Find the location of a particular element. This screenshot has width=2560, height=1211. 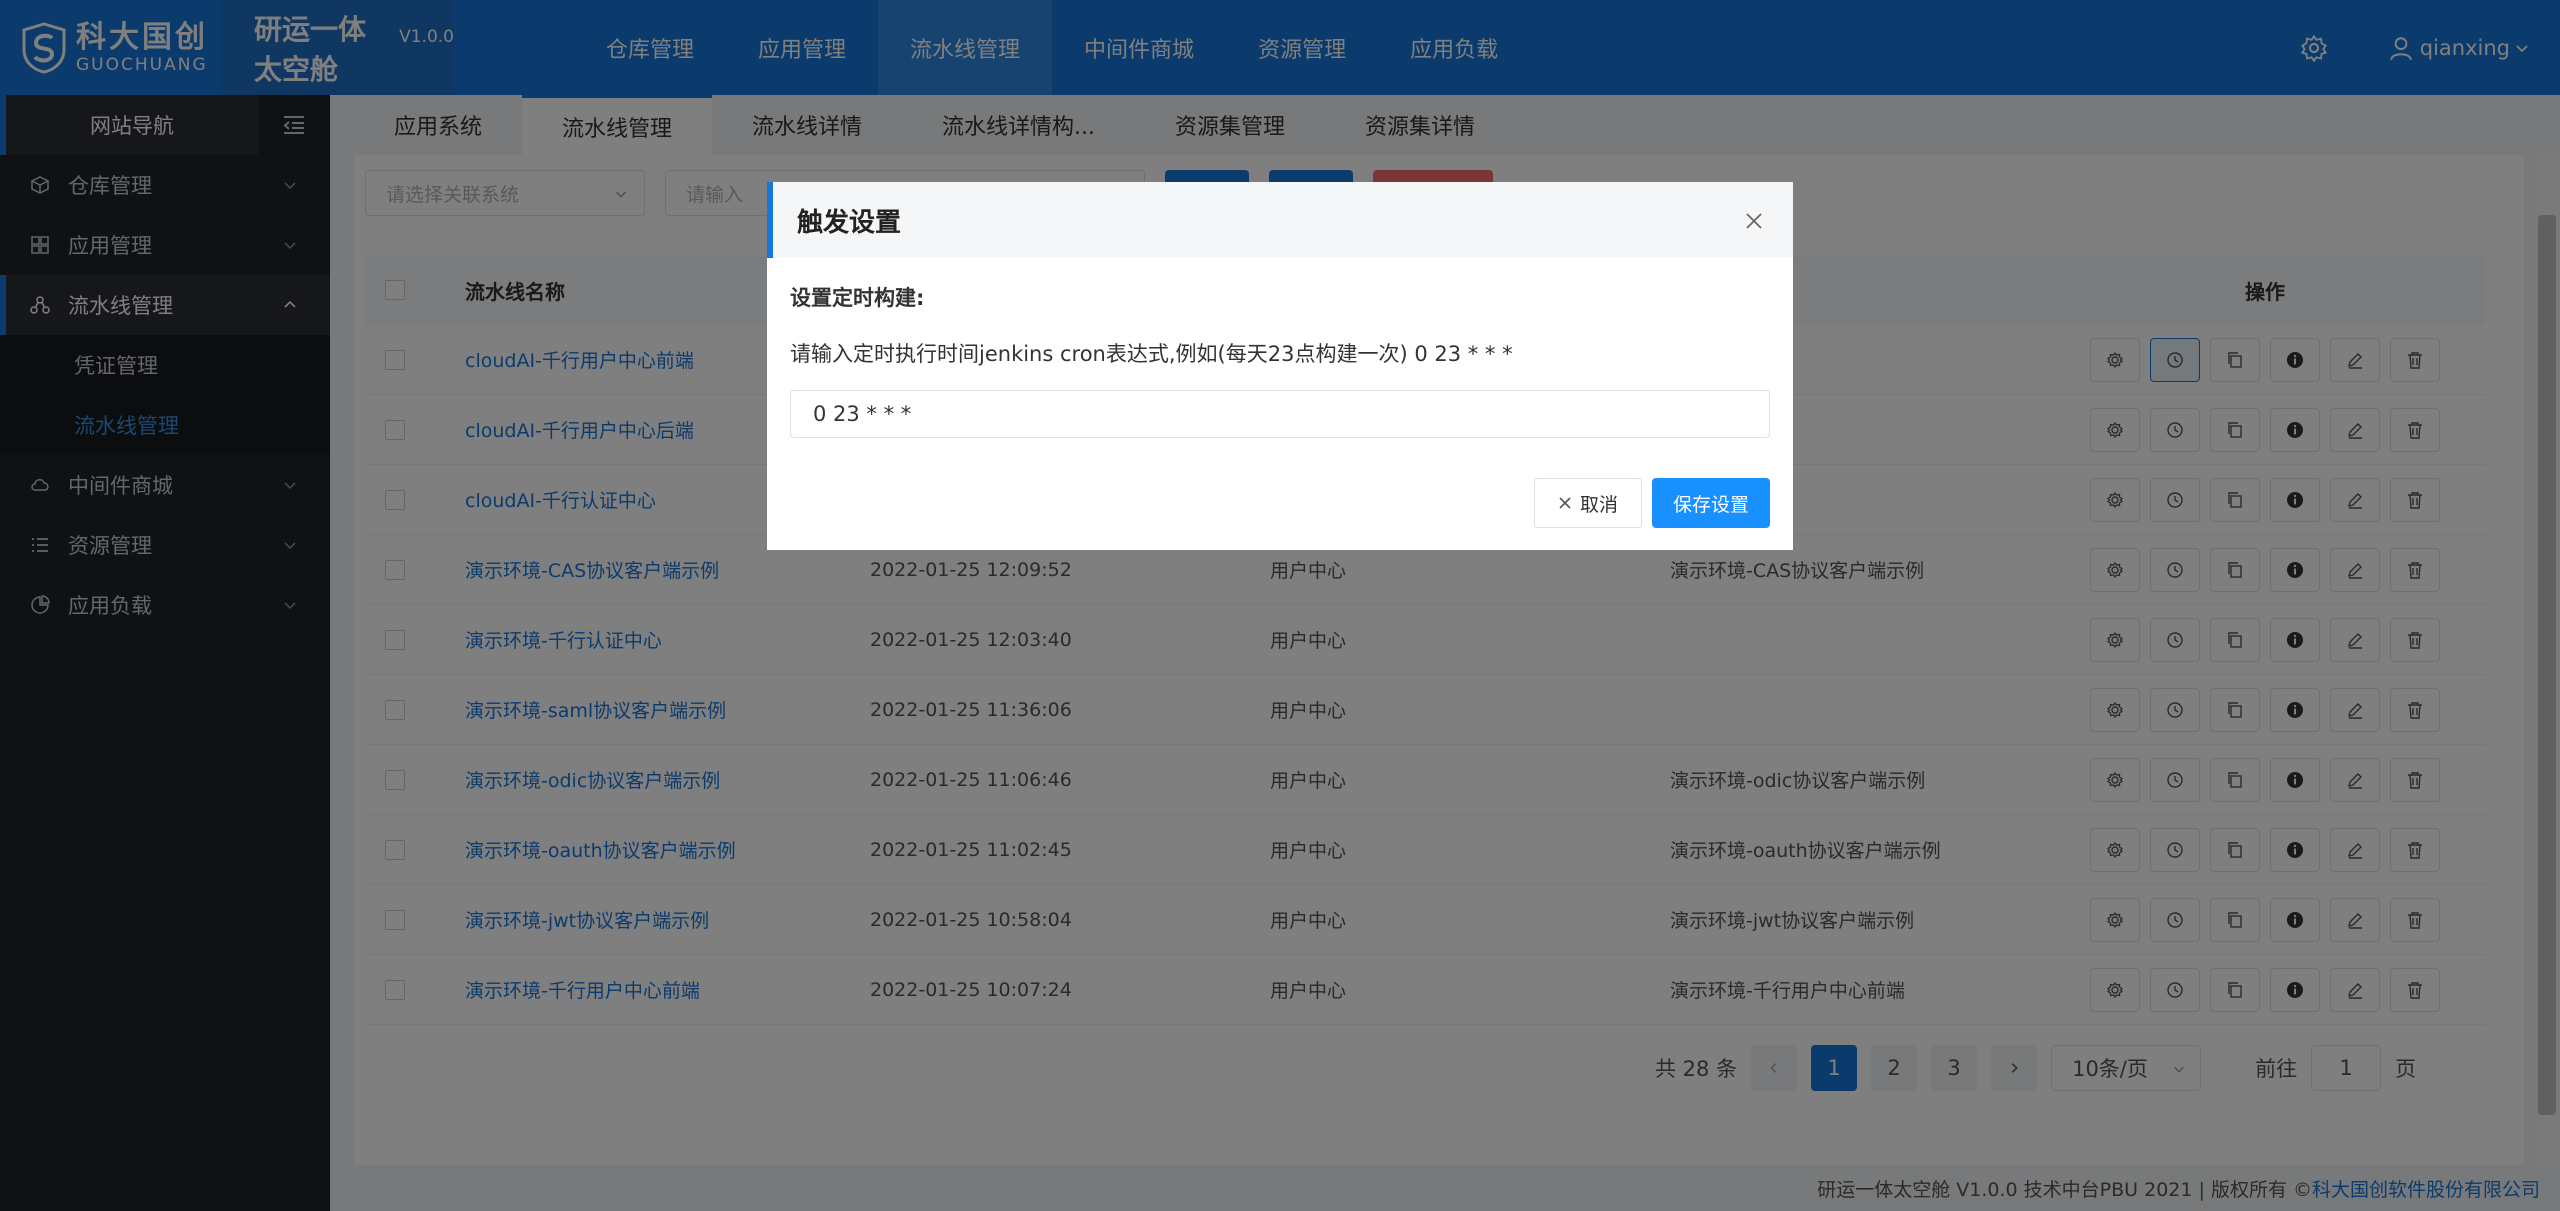

cancel-label: 取消 is located at coordinates (1598, 504).